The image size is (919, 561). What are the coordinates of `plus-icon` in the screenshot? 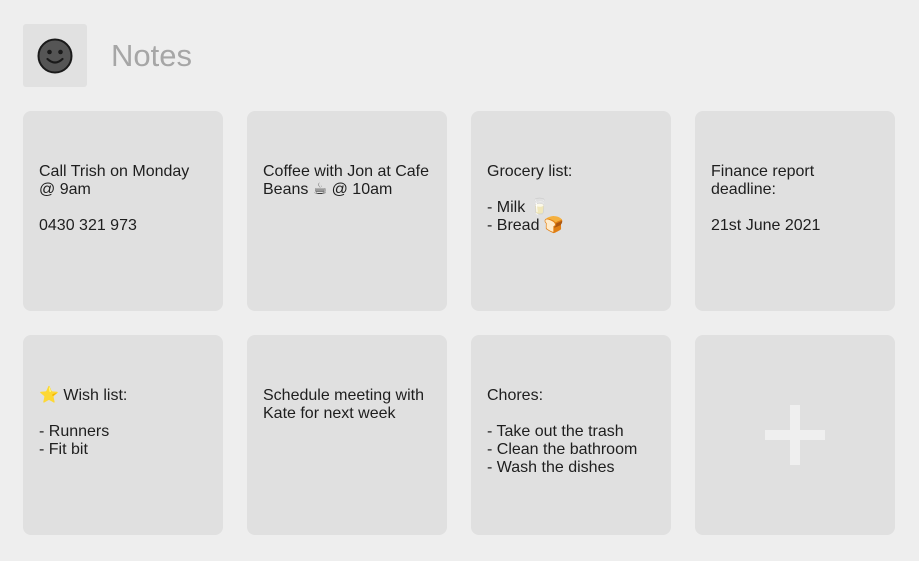 It's located at (795, 435).